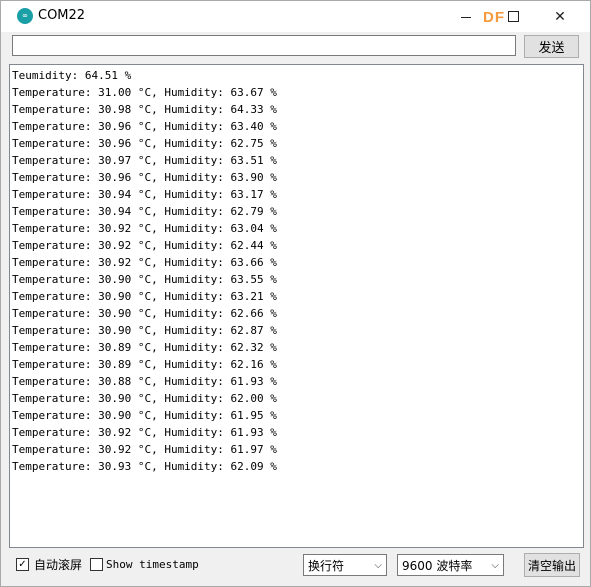 This screenshot has height=587, width=591. What do you see at coordinates (144, 466) in the screenshot?
I see `output-line: Temperature: 30.93 °C, Humidity: 62.09 %` at bounding box center [144, 466].